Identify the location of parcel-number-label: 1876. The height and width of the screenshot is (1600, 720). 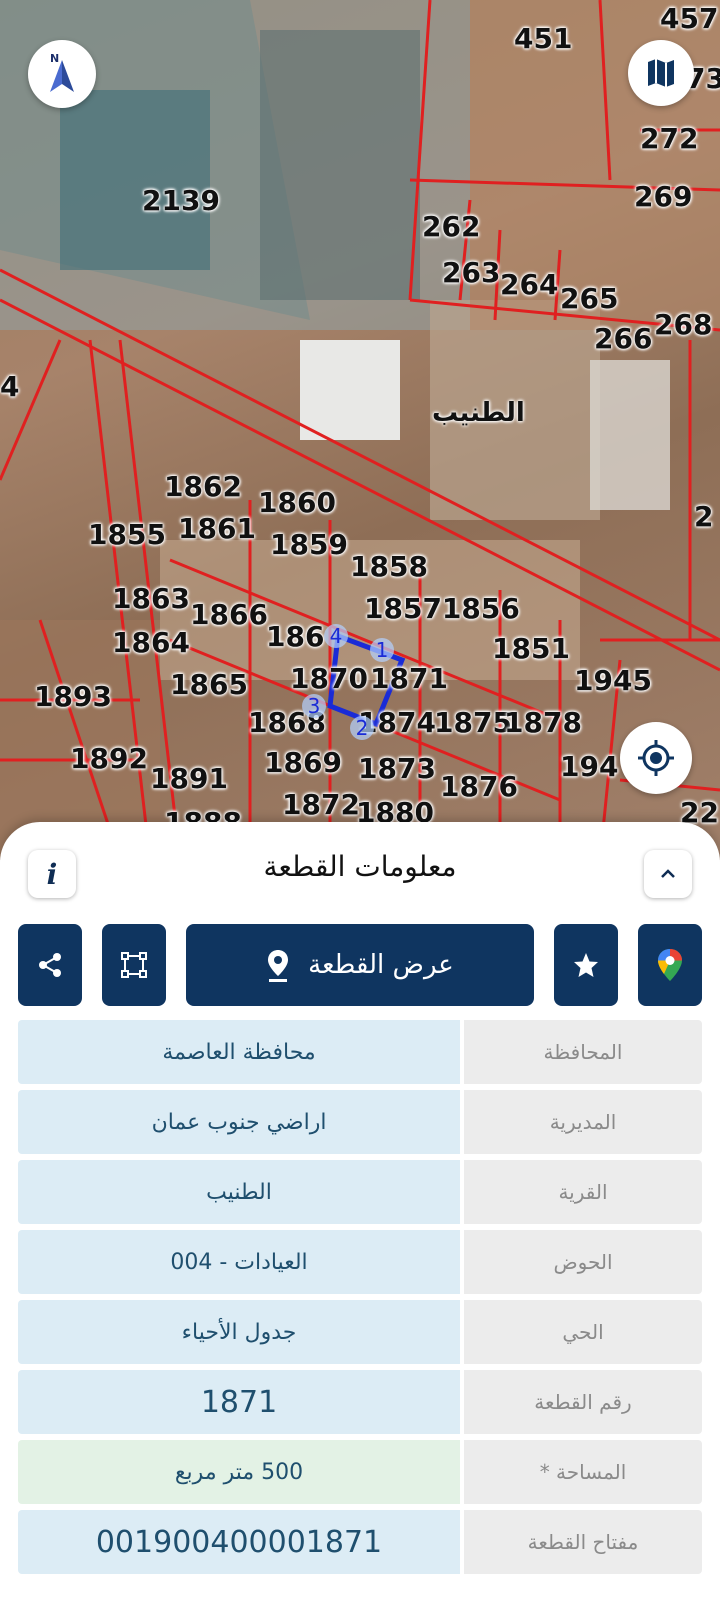
(479, 786).